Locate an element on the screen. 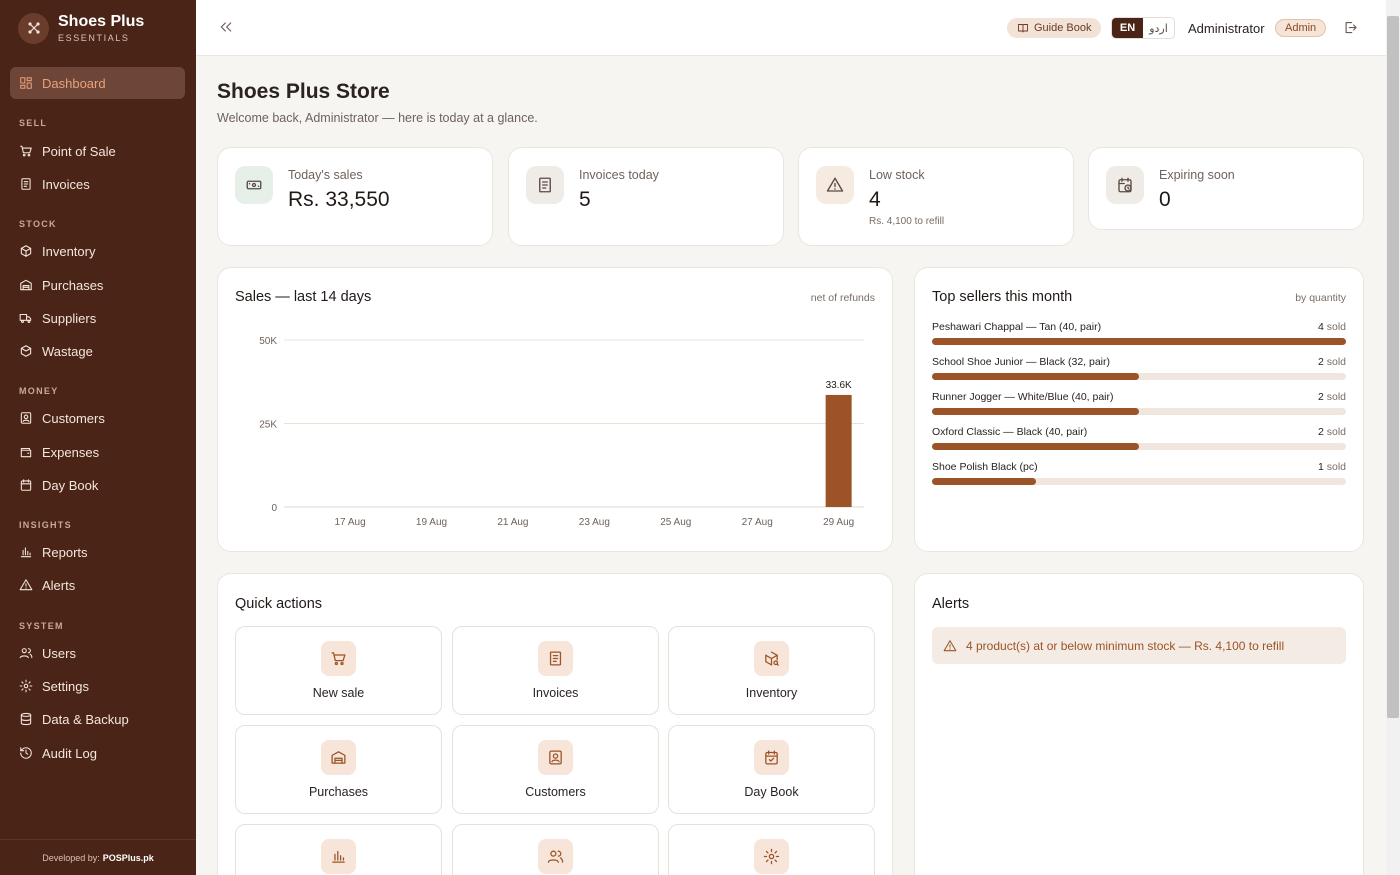 The width and height of the screenshot is (1400, 875). stat-value: 4 is located at coordinates (875, 199).